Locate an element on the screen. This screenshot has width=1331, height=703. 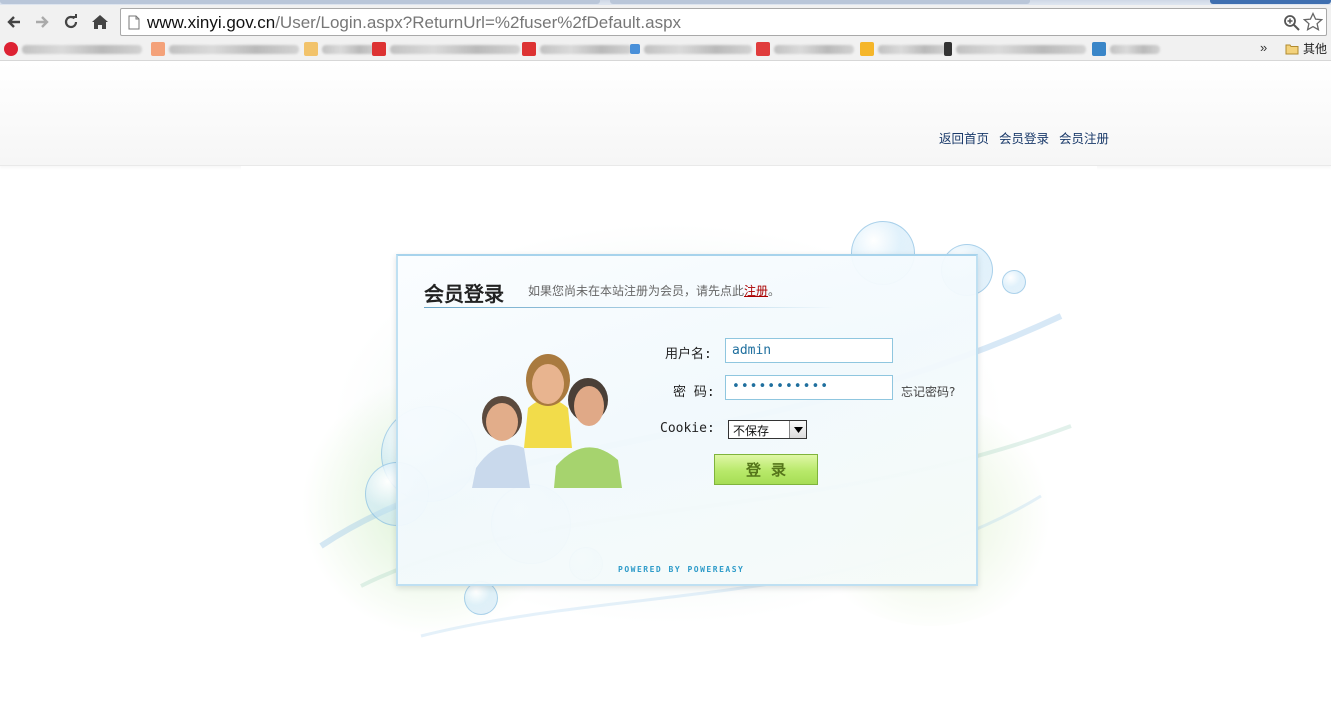
url-host: www.xinyi.gov.cn is located at coordinates (211, 22).